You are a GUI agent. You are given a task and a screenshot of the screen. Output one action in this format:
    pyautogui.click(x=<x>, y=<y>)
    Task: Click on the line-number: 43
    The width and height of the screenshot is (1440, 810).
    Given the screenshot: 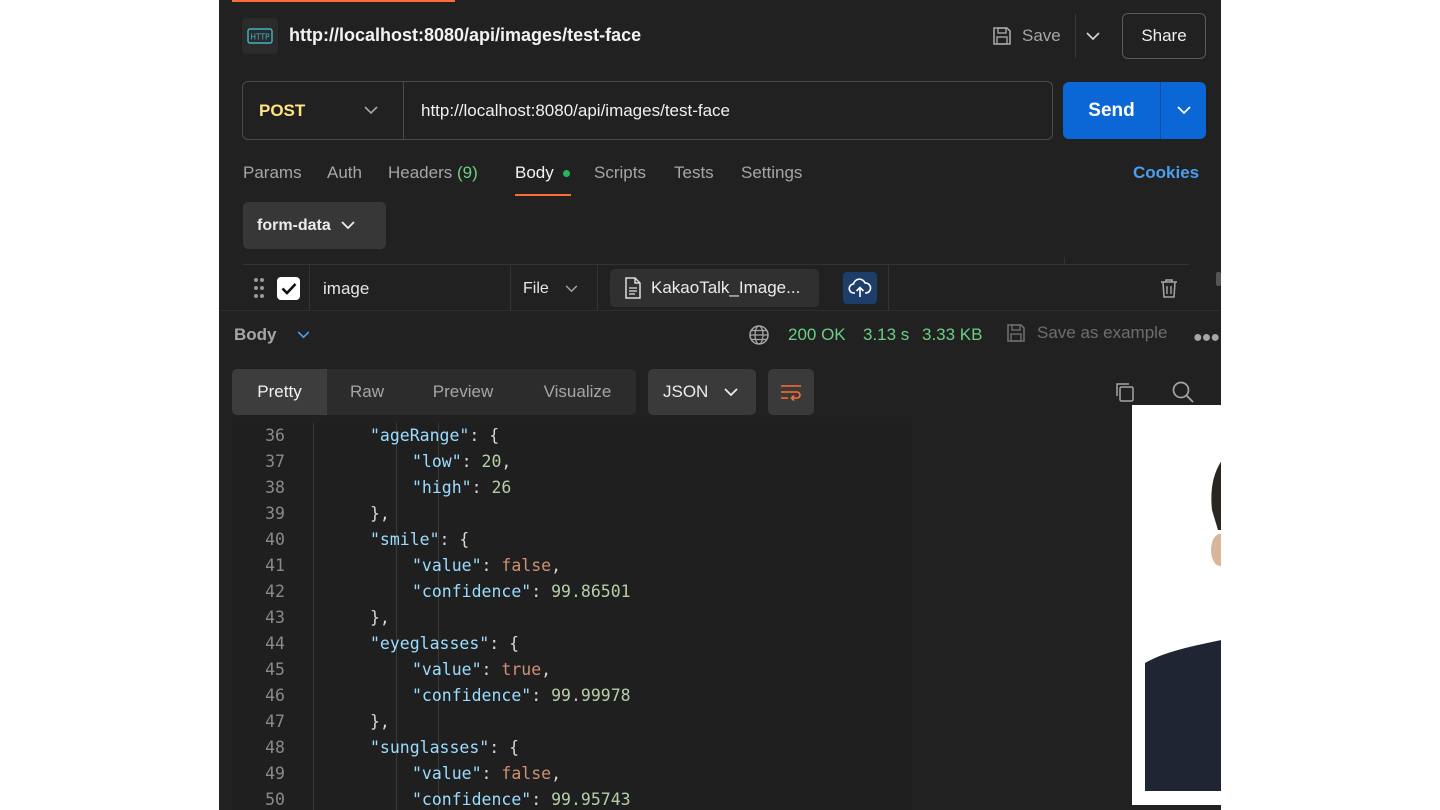 What is the action you would take?
    pyautogui.click(x=275, y=617)
    